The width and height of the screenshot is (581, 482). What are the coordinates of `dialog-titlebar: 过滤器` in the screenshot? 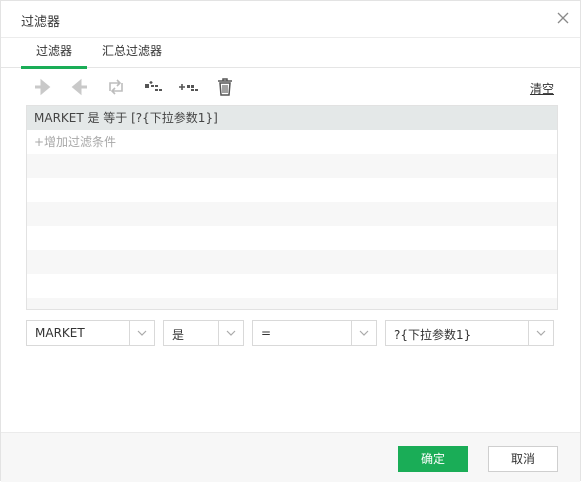 It's located at (290, 19).